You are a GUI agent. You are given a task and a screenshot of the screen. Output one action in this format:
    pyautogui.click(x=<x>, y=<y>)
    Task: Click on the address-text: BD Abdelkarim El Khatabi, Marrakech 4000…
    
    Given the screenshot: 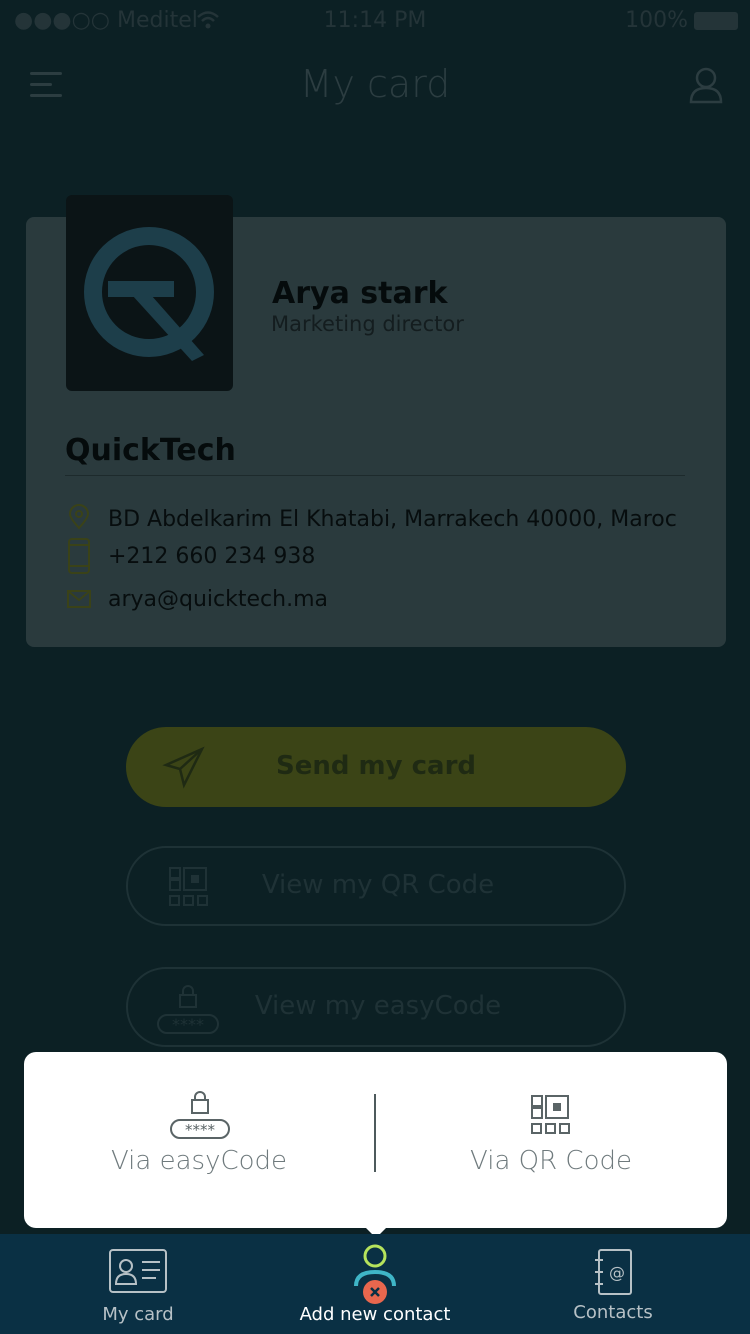 What is the action you would take?
    pyautogui.click(x=392, y=519)
    